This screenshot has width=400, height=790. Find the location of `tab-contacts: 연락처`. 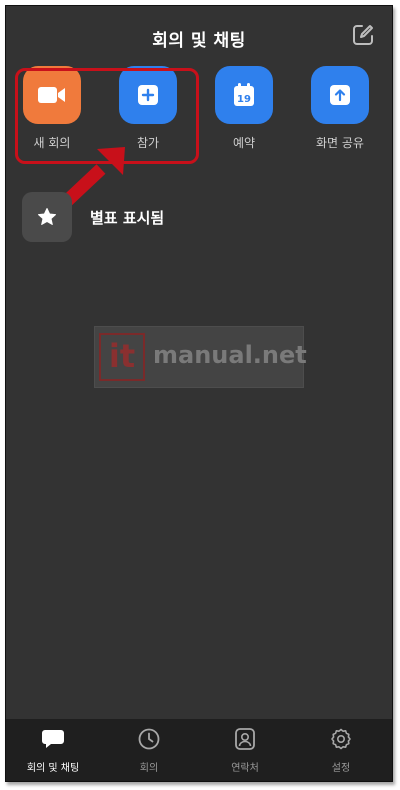

tab-contacts: 연락처 is located at coordinates (245, 749).